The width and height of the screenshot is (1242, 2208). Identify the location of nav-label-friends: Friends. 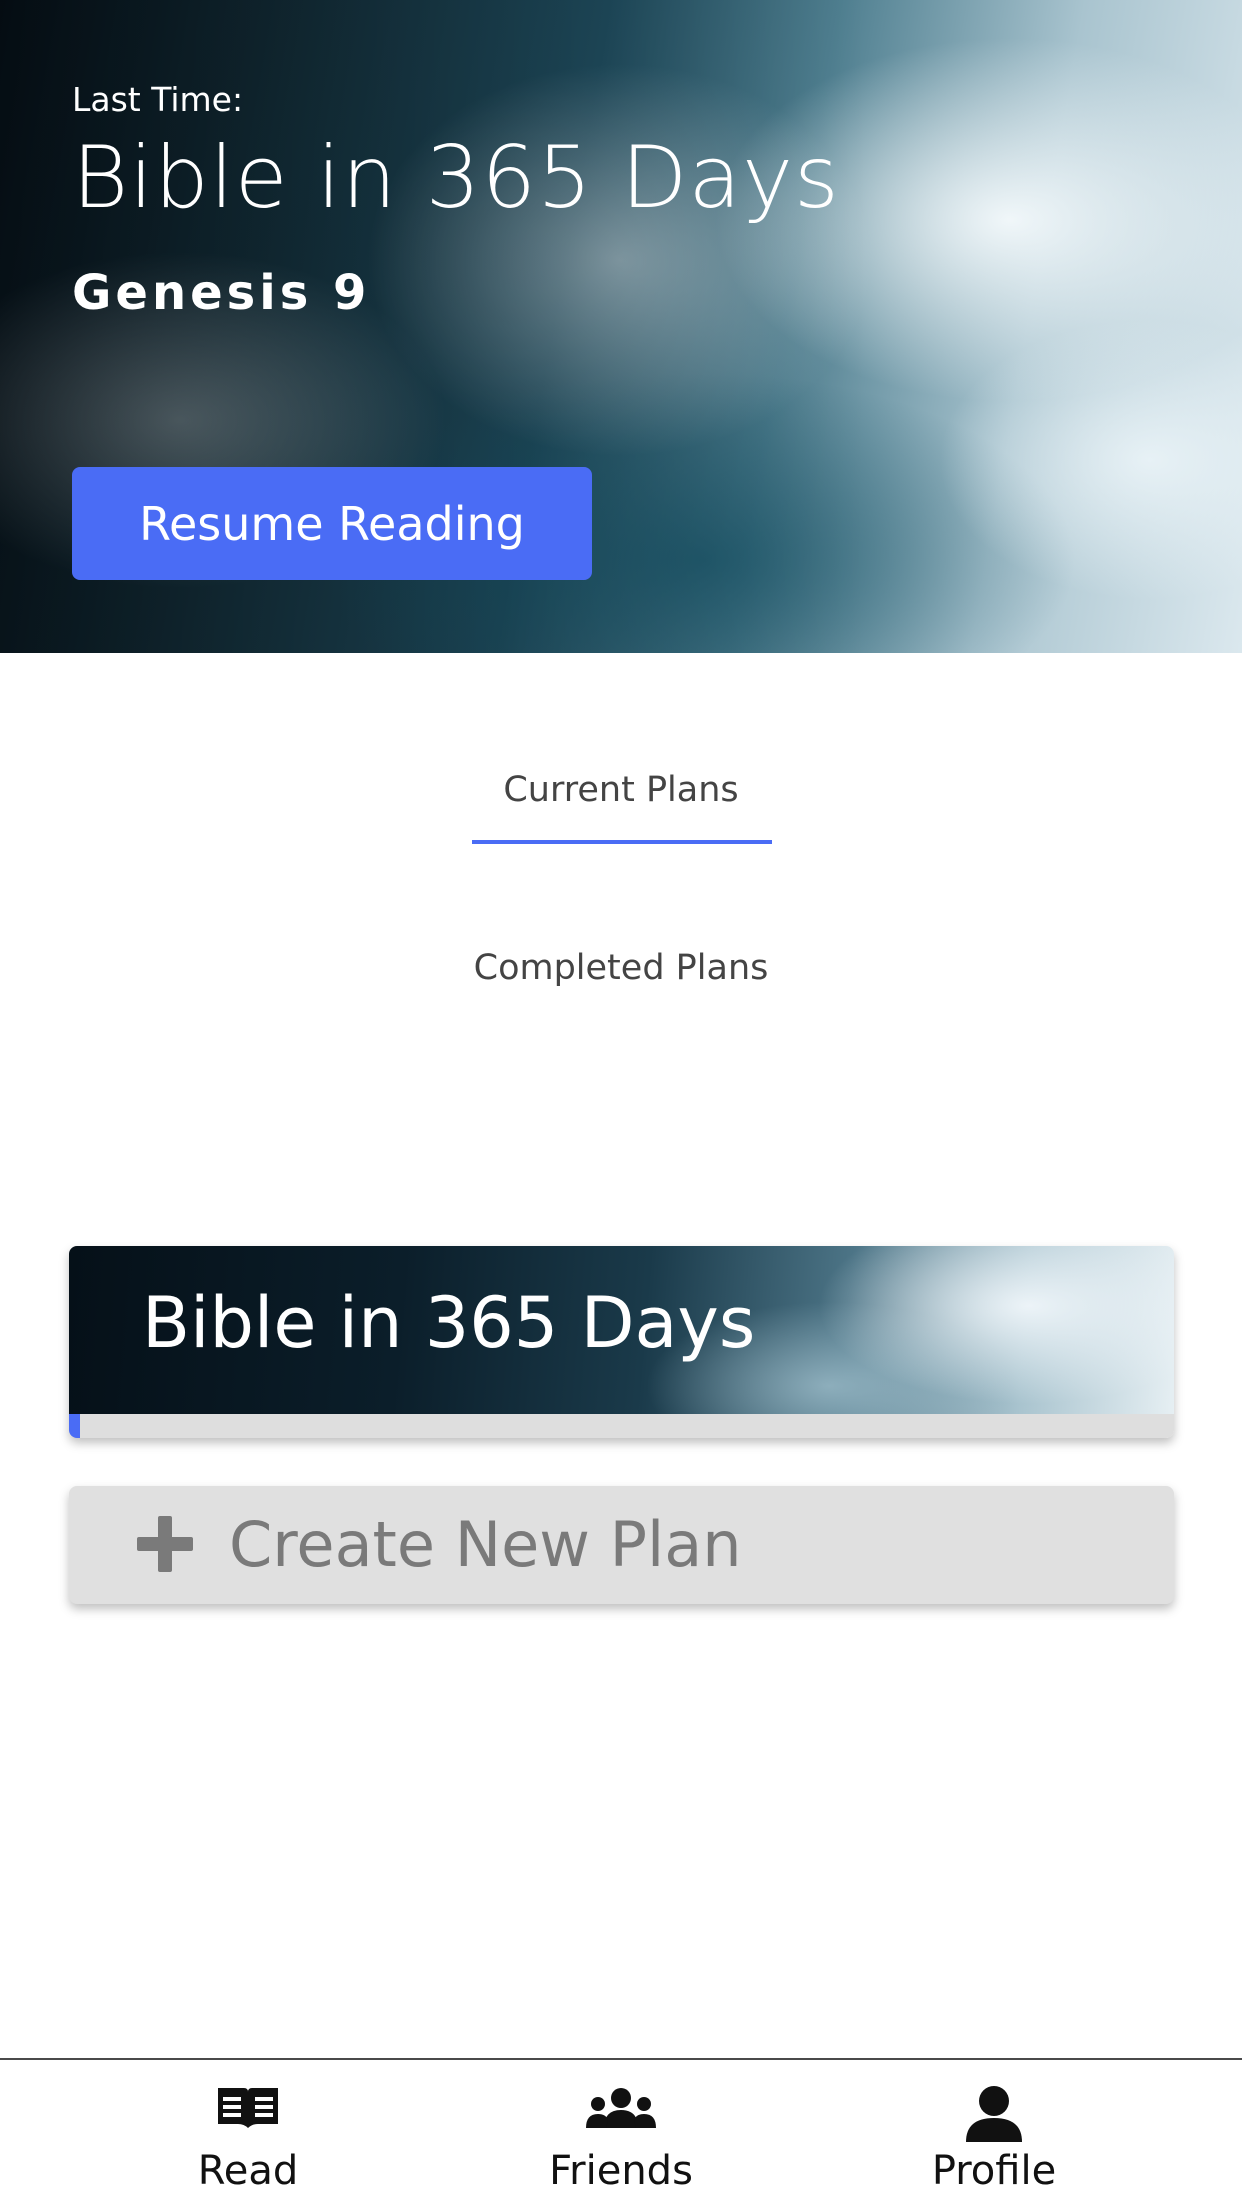
(621, 2171).